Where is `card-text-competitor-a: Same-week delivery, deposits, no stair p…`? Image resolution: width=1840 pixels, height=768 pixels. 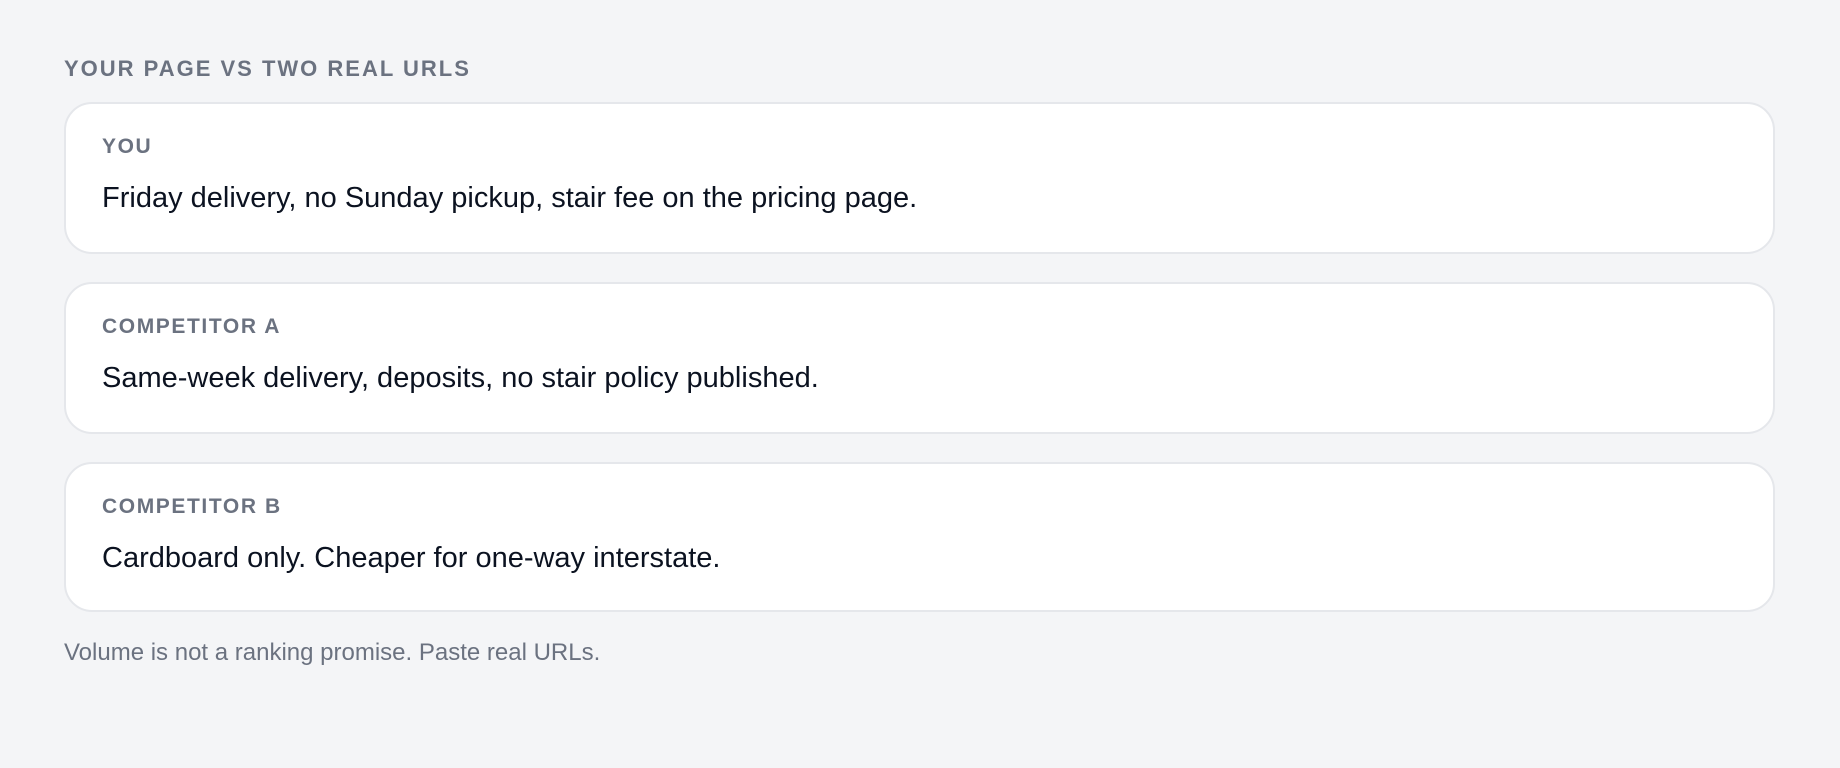
card-text-competitor-a: Same-week delivery, deposits, no stair p… is located at coordinates (460, 378).